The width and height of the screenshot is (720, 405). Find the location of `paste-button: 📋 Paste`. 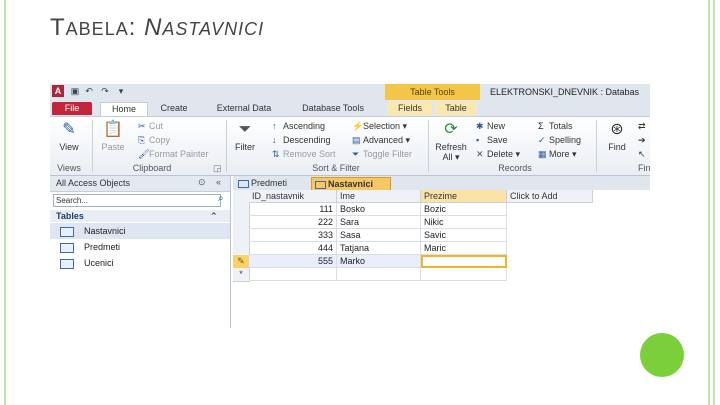

paste-button: 📋 Paste is located at coordinates (113, 136).